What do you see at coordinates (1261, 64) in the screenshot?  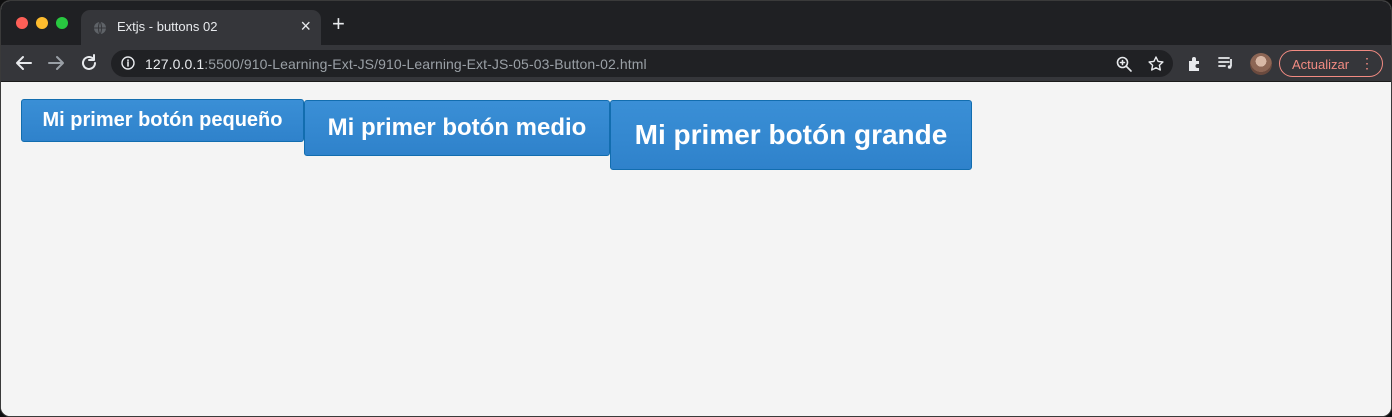 I see `profile-avatar` at bounding box center [1261, 64].